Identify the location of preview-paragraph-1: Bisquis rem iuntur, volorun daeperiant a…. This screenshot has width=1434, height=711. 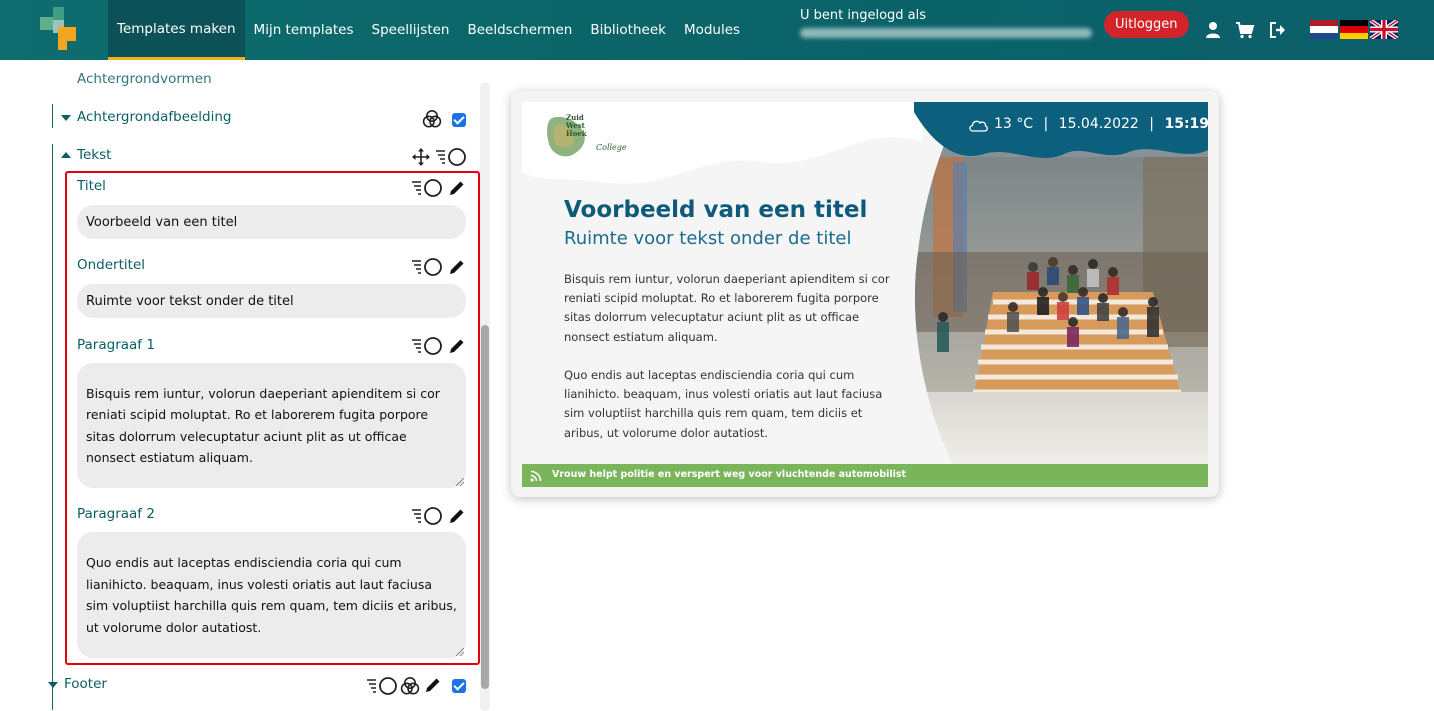
(727, 308).